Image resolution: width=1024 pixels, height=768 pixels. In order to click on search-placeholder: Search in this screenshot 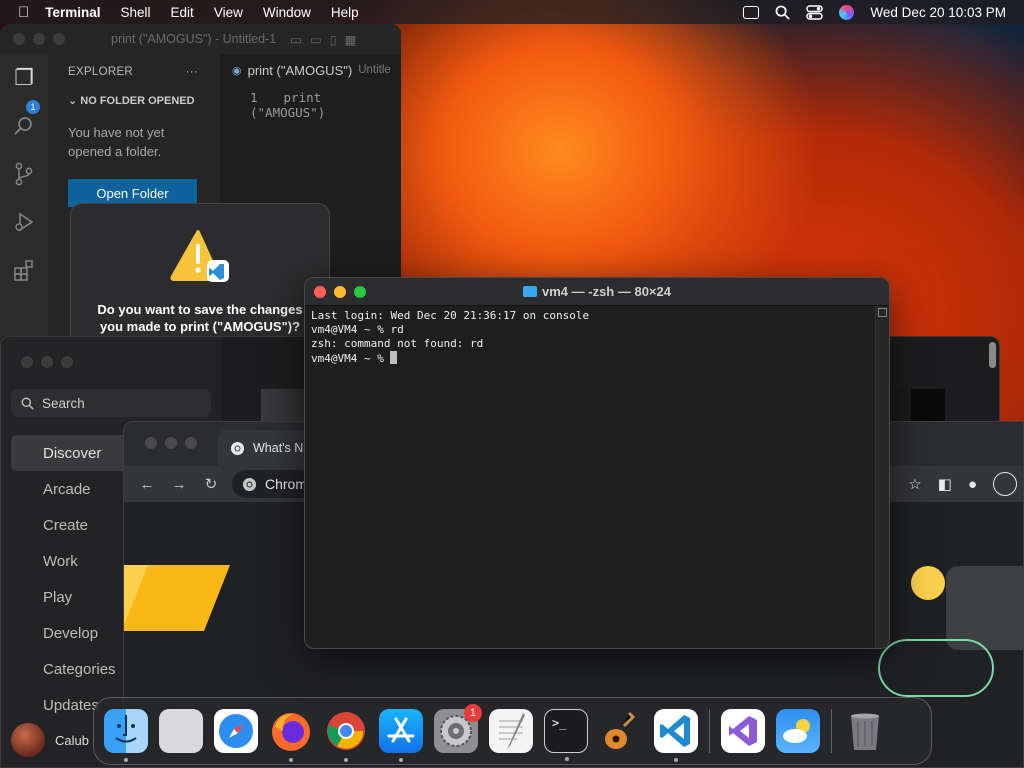, I will do `click(63, 403)`.